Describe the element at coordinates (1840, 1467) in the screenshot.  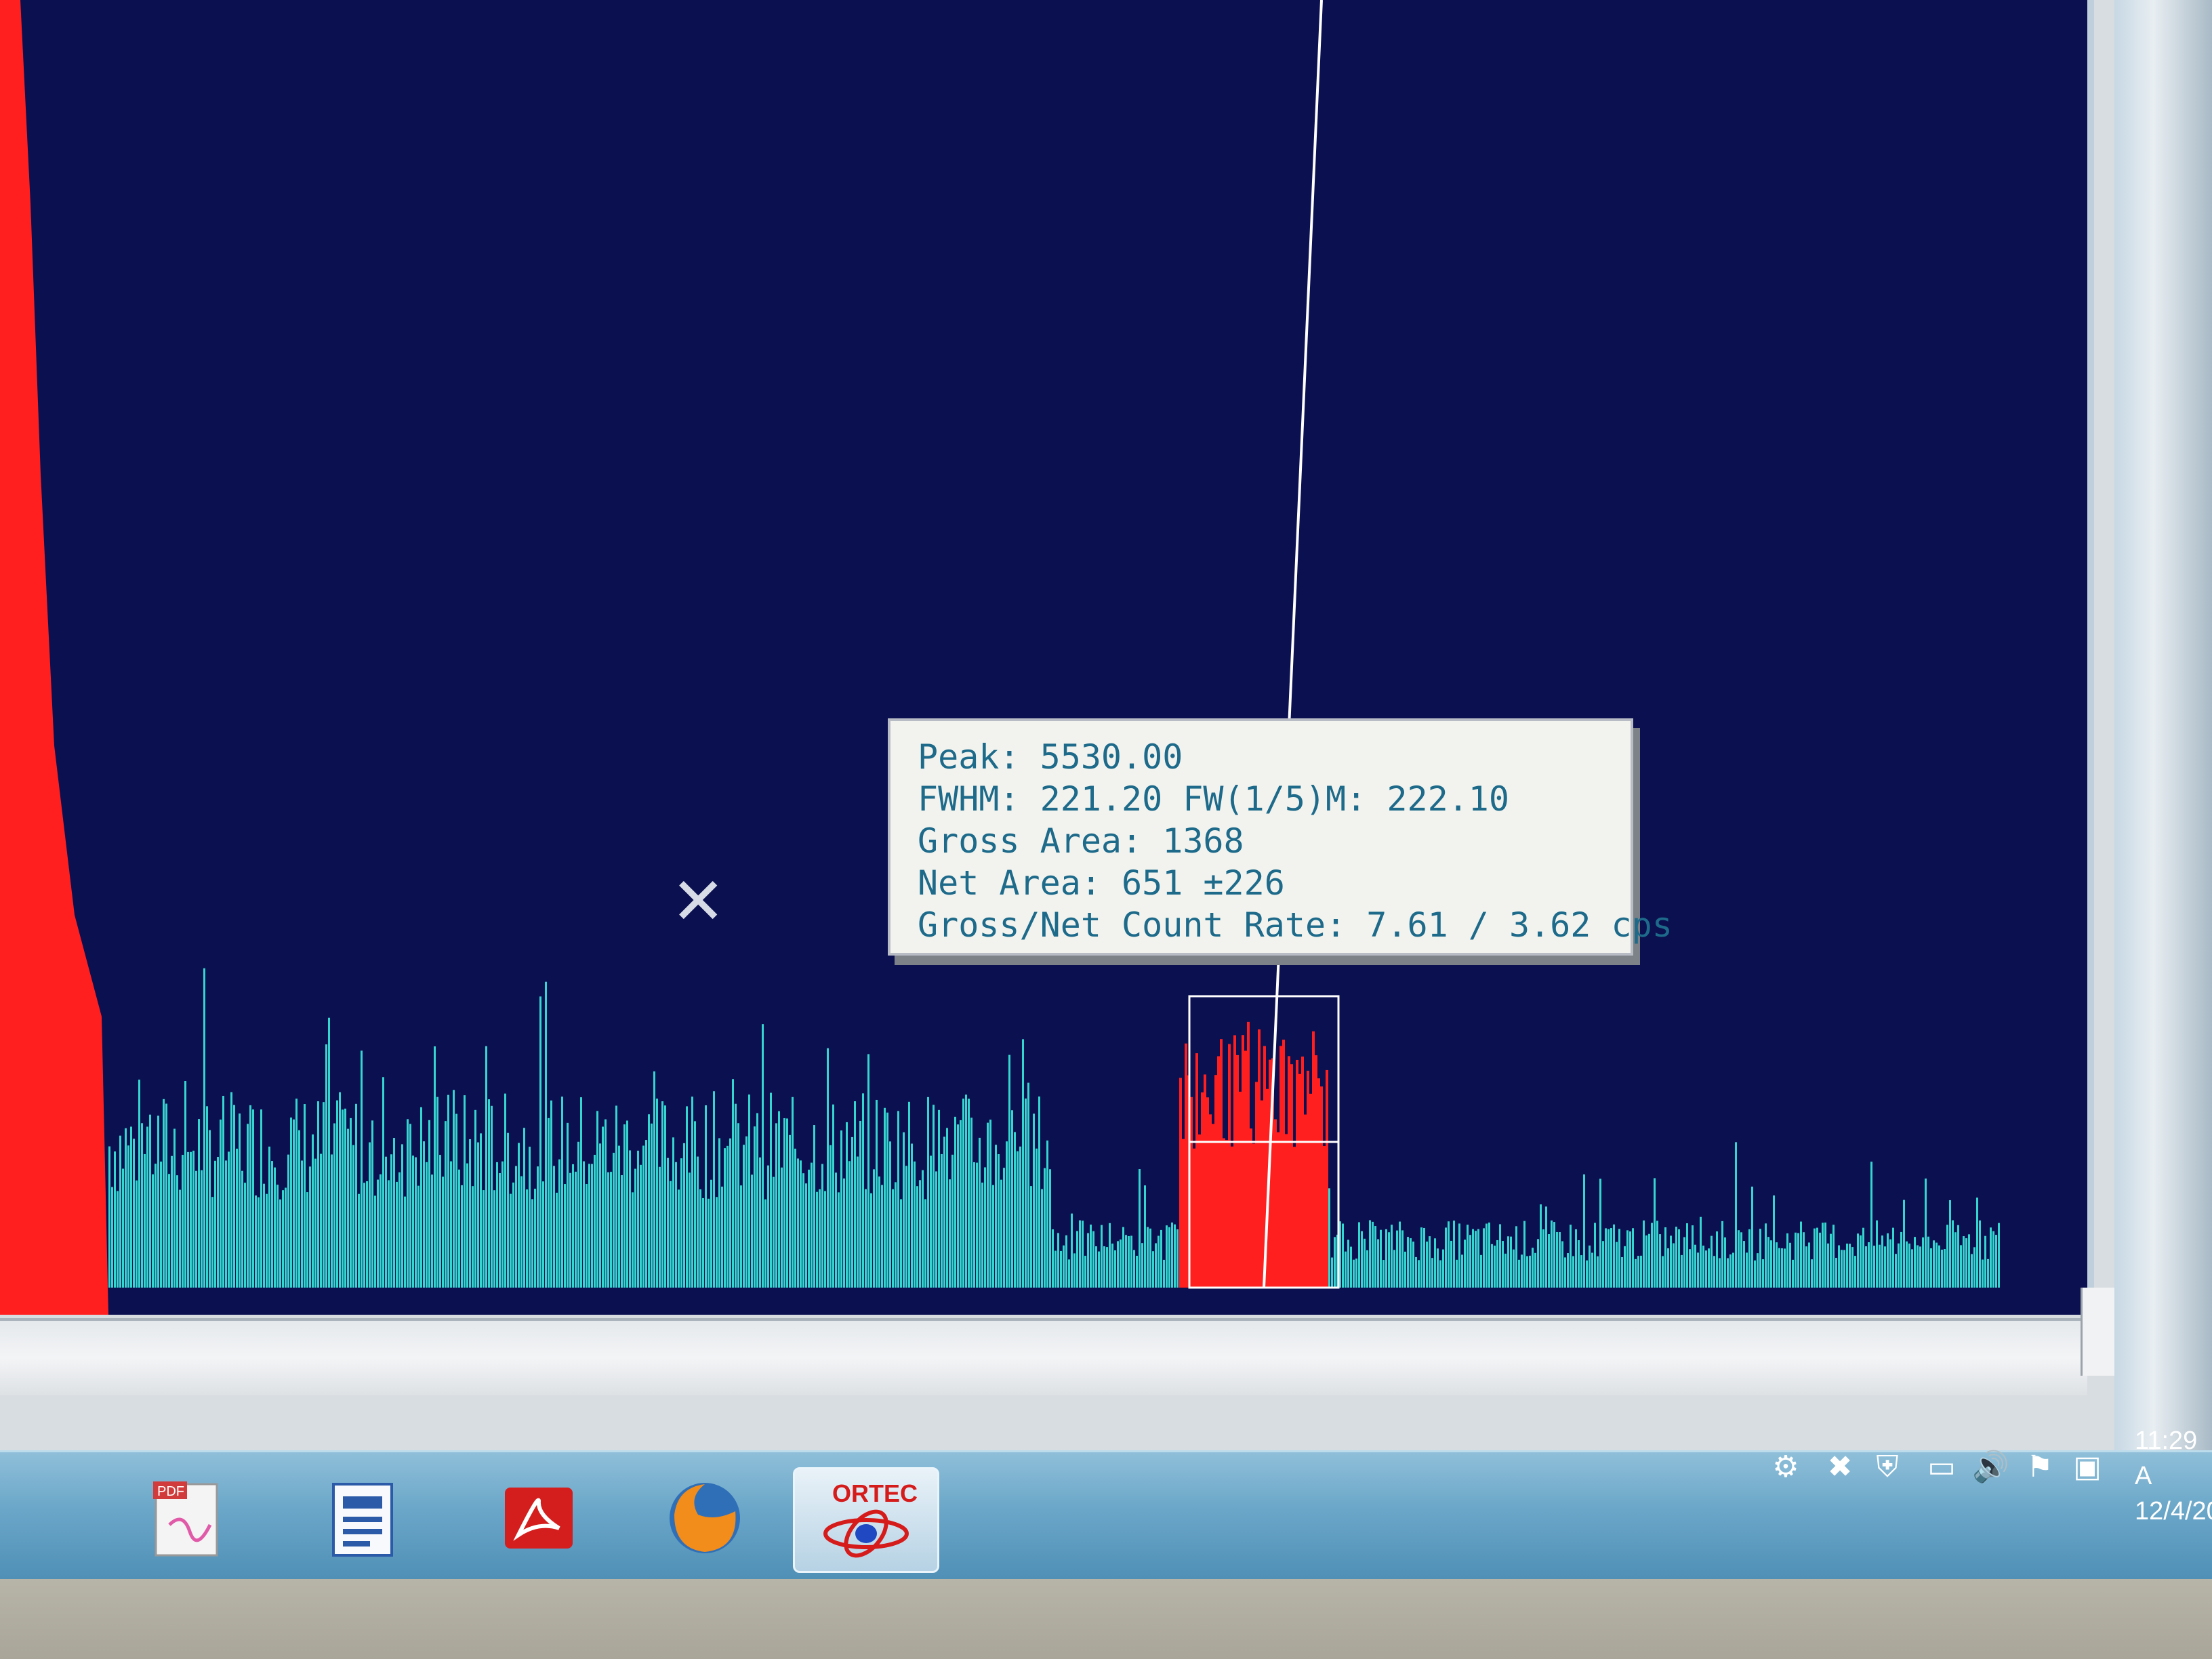
I see `network-status-icon: ✖` at that location.